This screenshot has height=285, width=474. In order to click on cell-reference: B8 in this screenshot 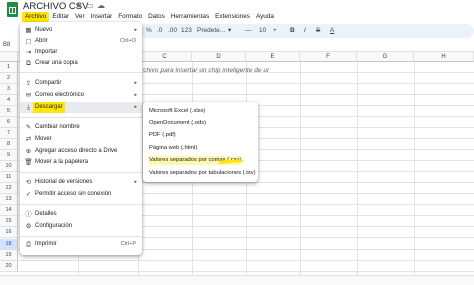, I will do `click(6, 45)`.